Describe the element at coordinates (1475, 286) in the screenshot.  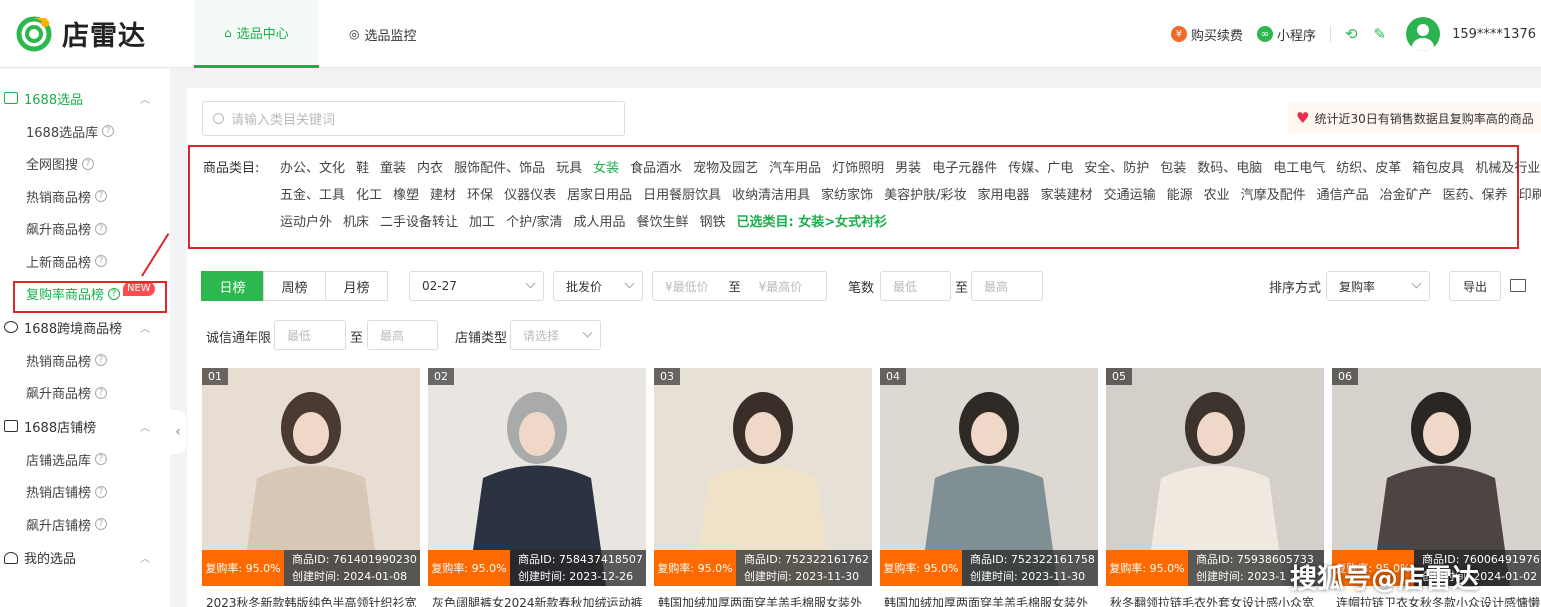
I see `export-button: 导出` at that location.